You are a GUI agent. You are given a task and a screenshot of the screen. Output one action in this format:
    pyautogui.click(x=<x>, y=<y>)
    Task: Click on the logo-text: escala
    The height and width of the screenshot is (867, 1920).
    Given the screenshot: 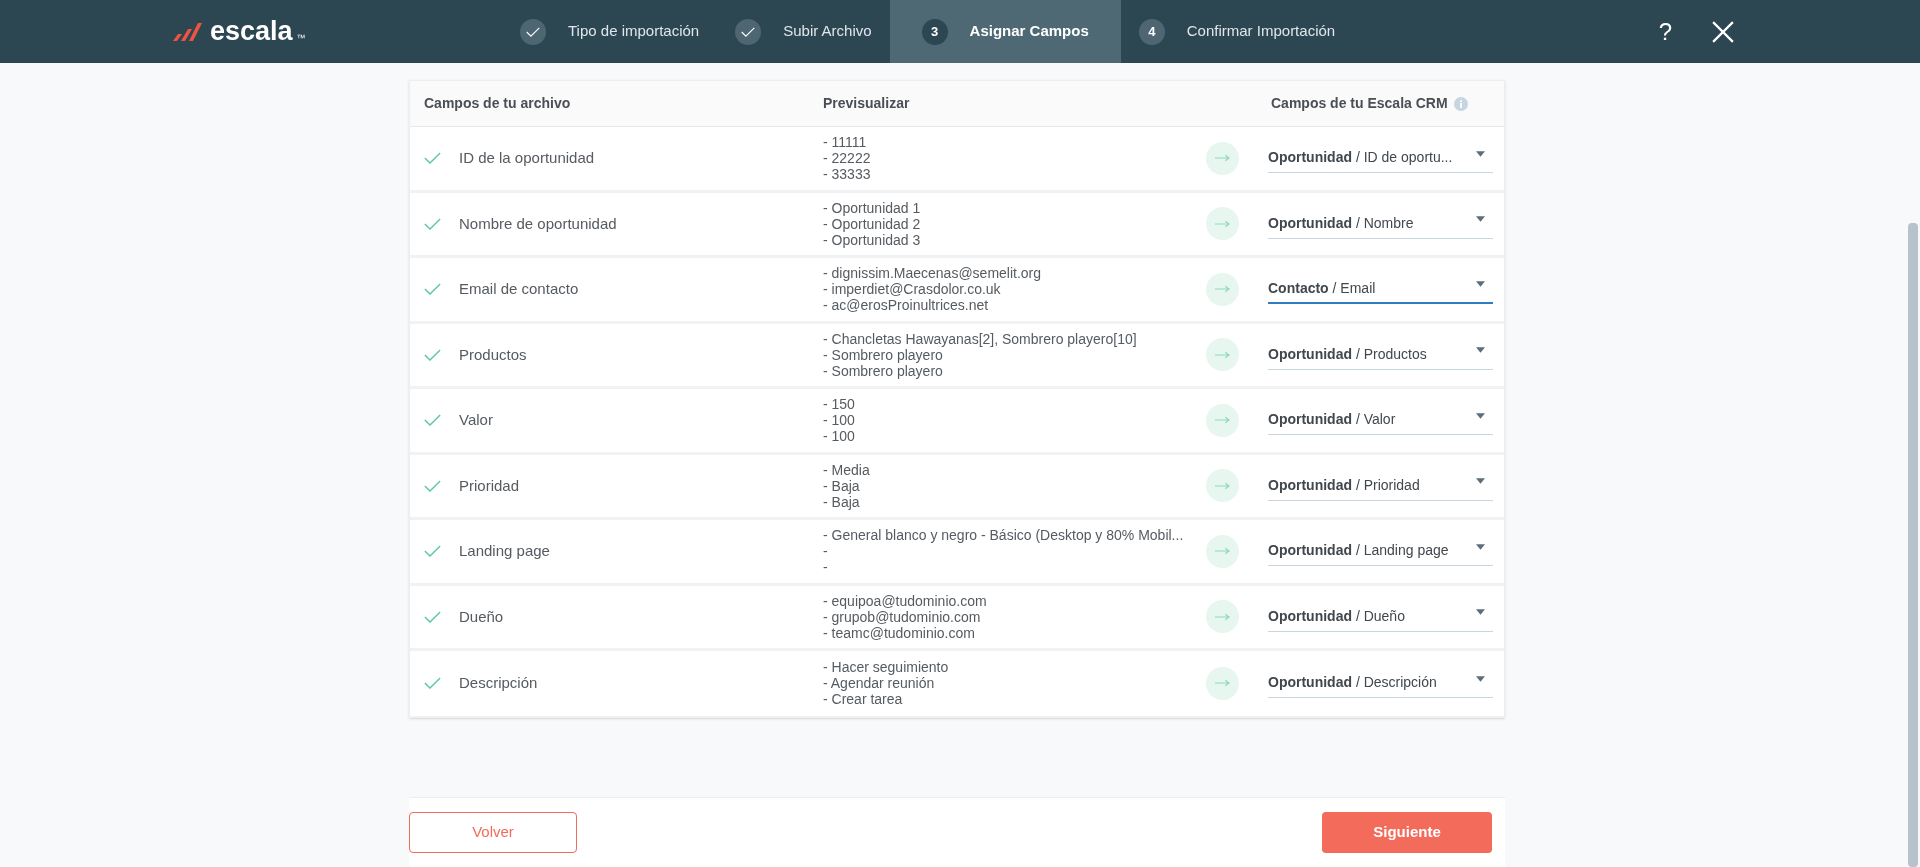 What is the action you would take?
    pyautogui.click(x=251, y=31)
    